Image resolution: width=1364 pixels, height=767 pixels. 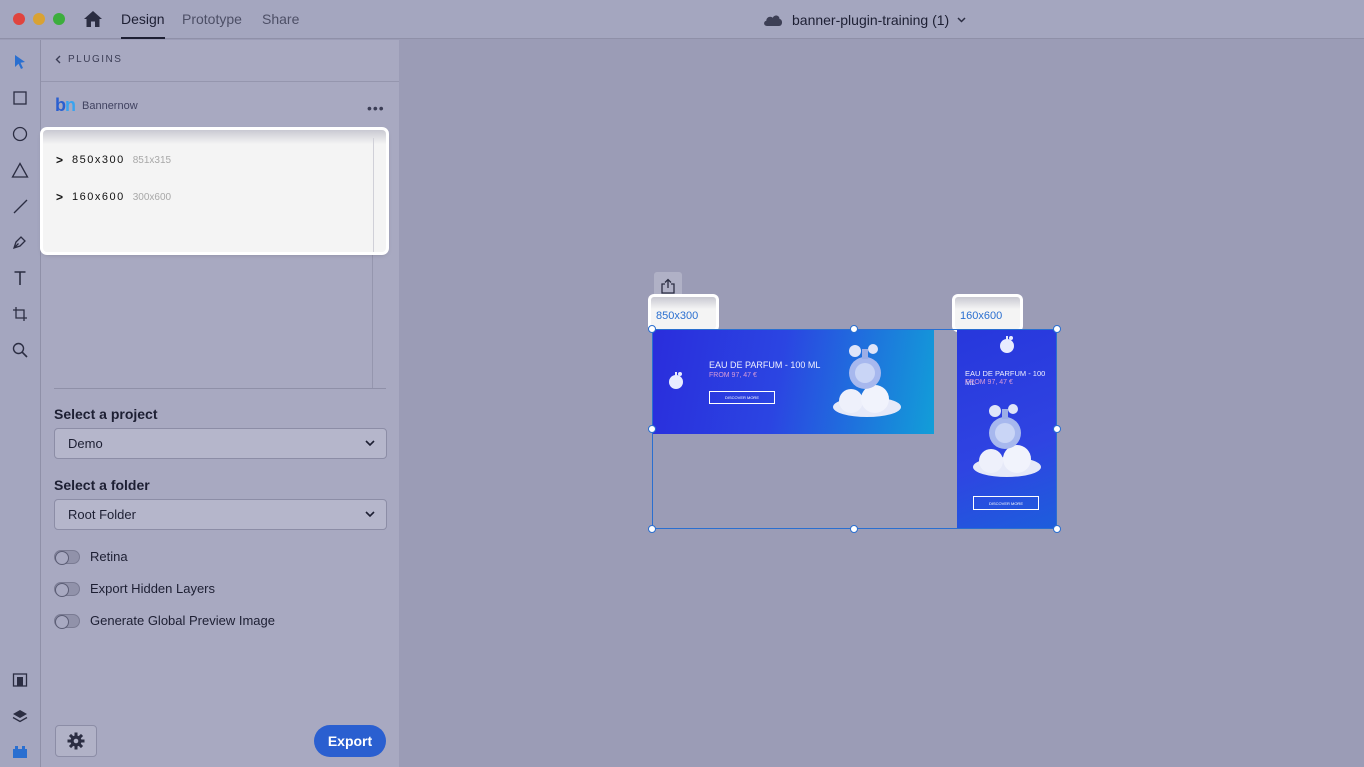 I want to click on export-button: Export, so click(x=350, y=741).